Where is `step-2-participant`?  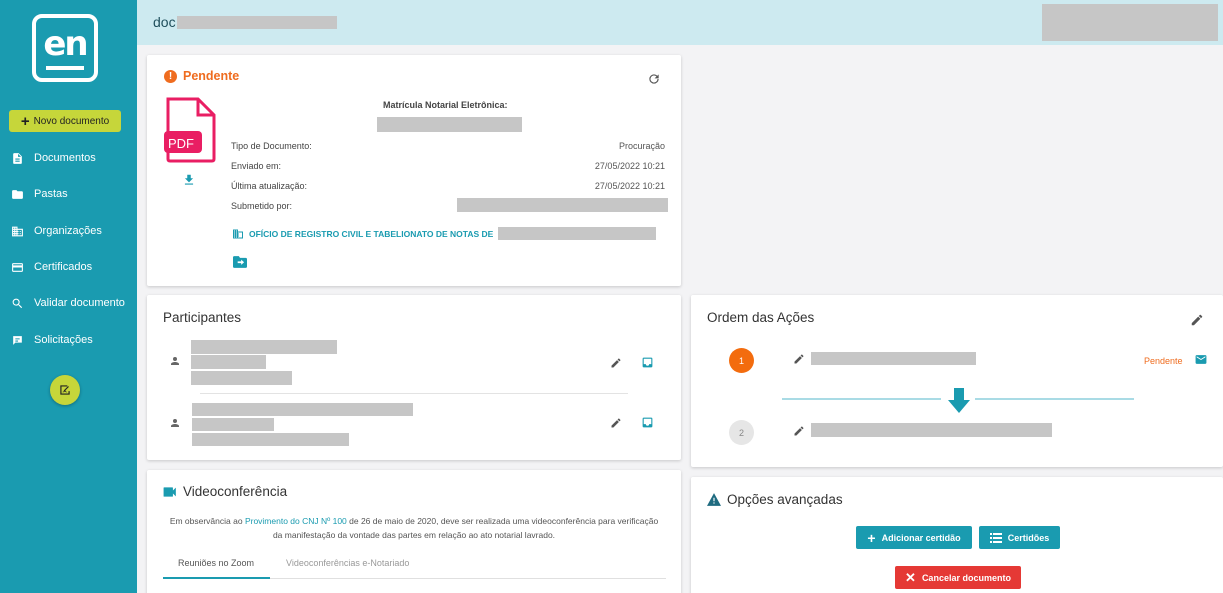
step-2-participant is located at coordinates (931, 430).